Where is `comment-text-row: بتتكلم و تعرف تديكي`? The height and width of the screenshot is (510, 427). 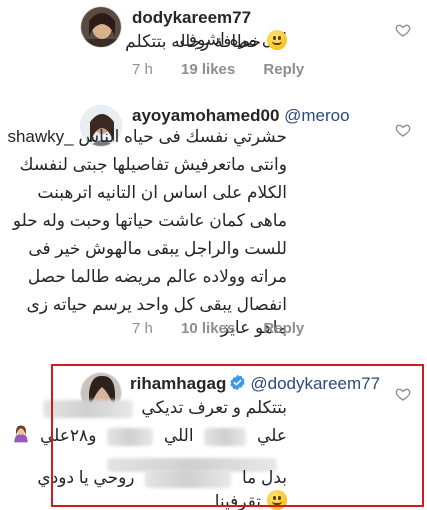
comment-text-row: بتتكلم و تعرف تديكي is located at coordinates (164, 408).